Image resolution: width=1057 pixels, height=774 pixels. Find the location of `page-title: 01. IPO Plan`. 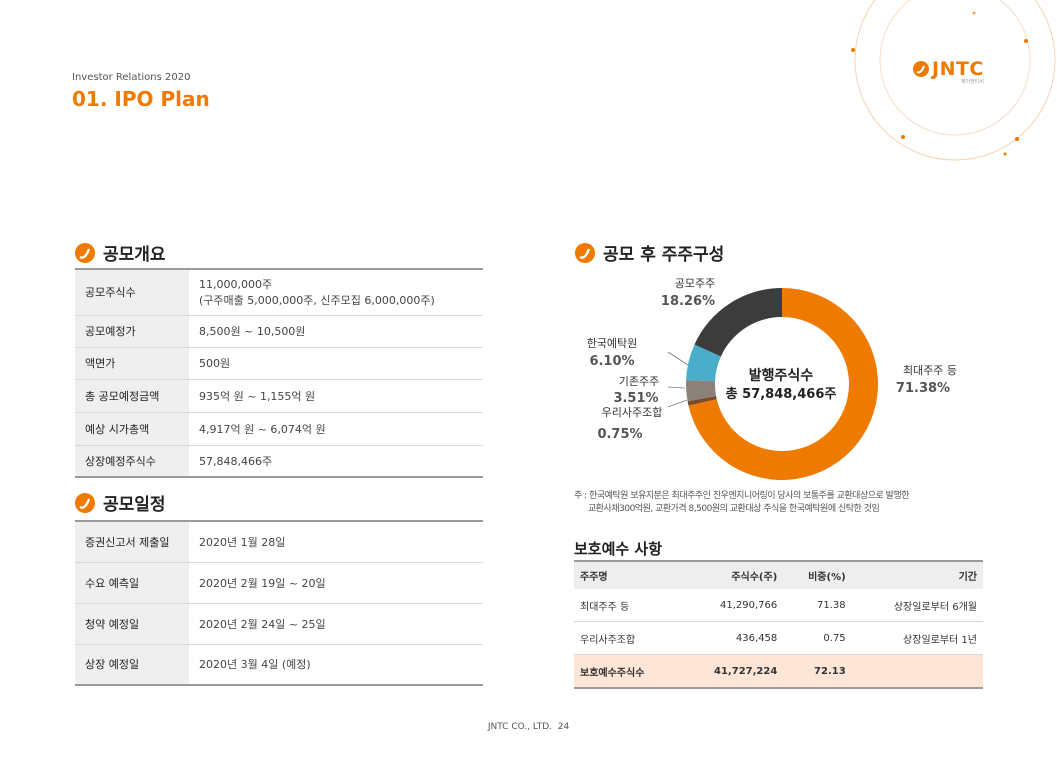

page-title: 01. IPO Plan is located at coordinates (141, 99).